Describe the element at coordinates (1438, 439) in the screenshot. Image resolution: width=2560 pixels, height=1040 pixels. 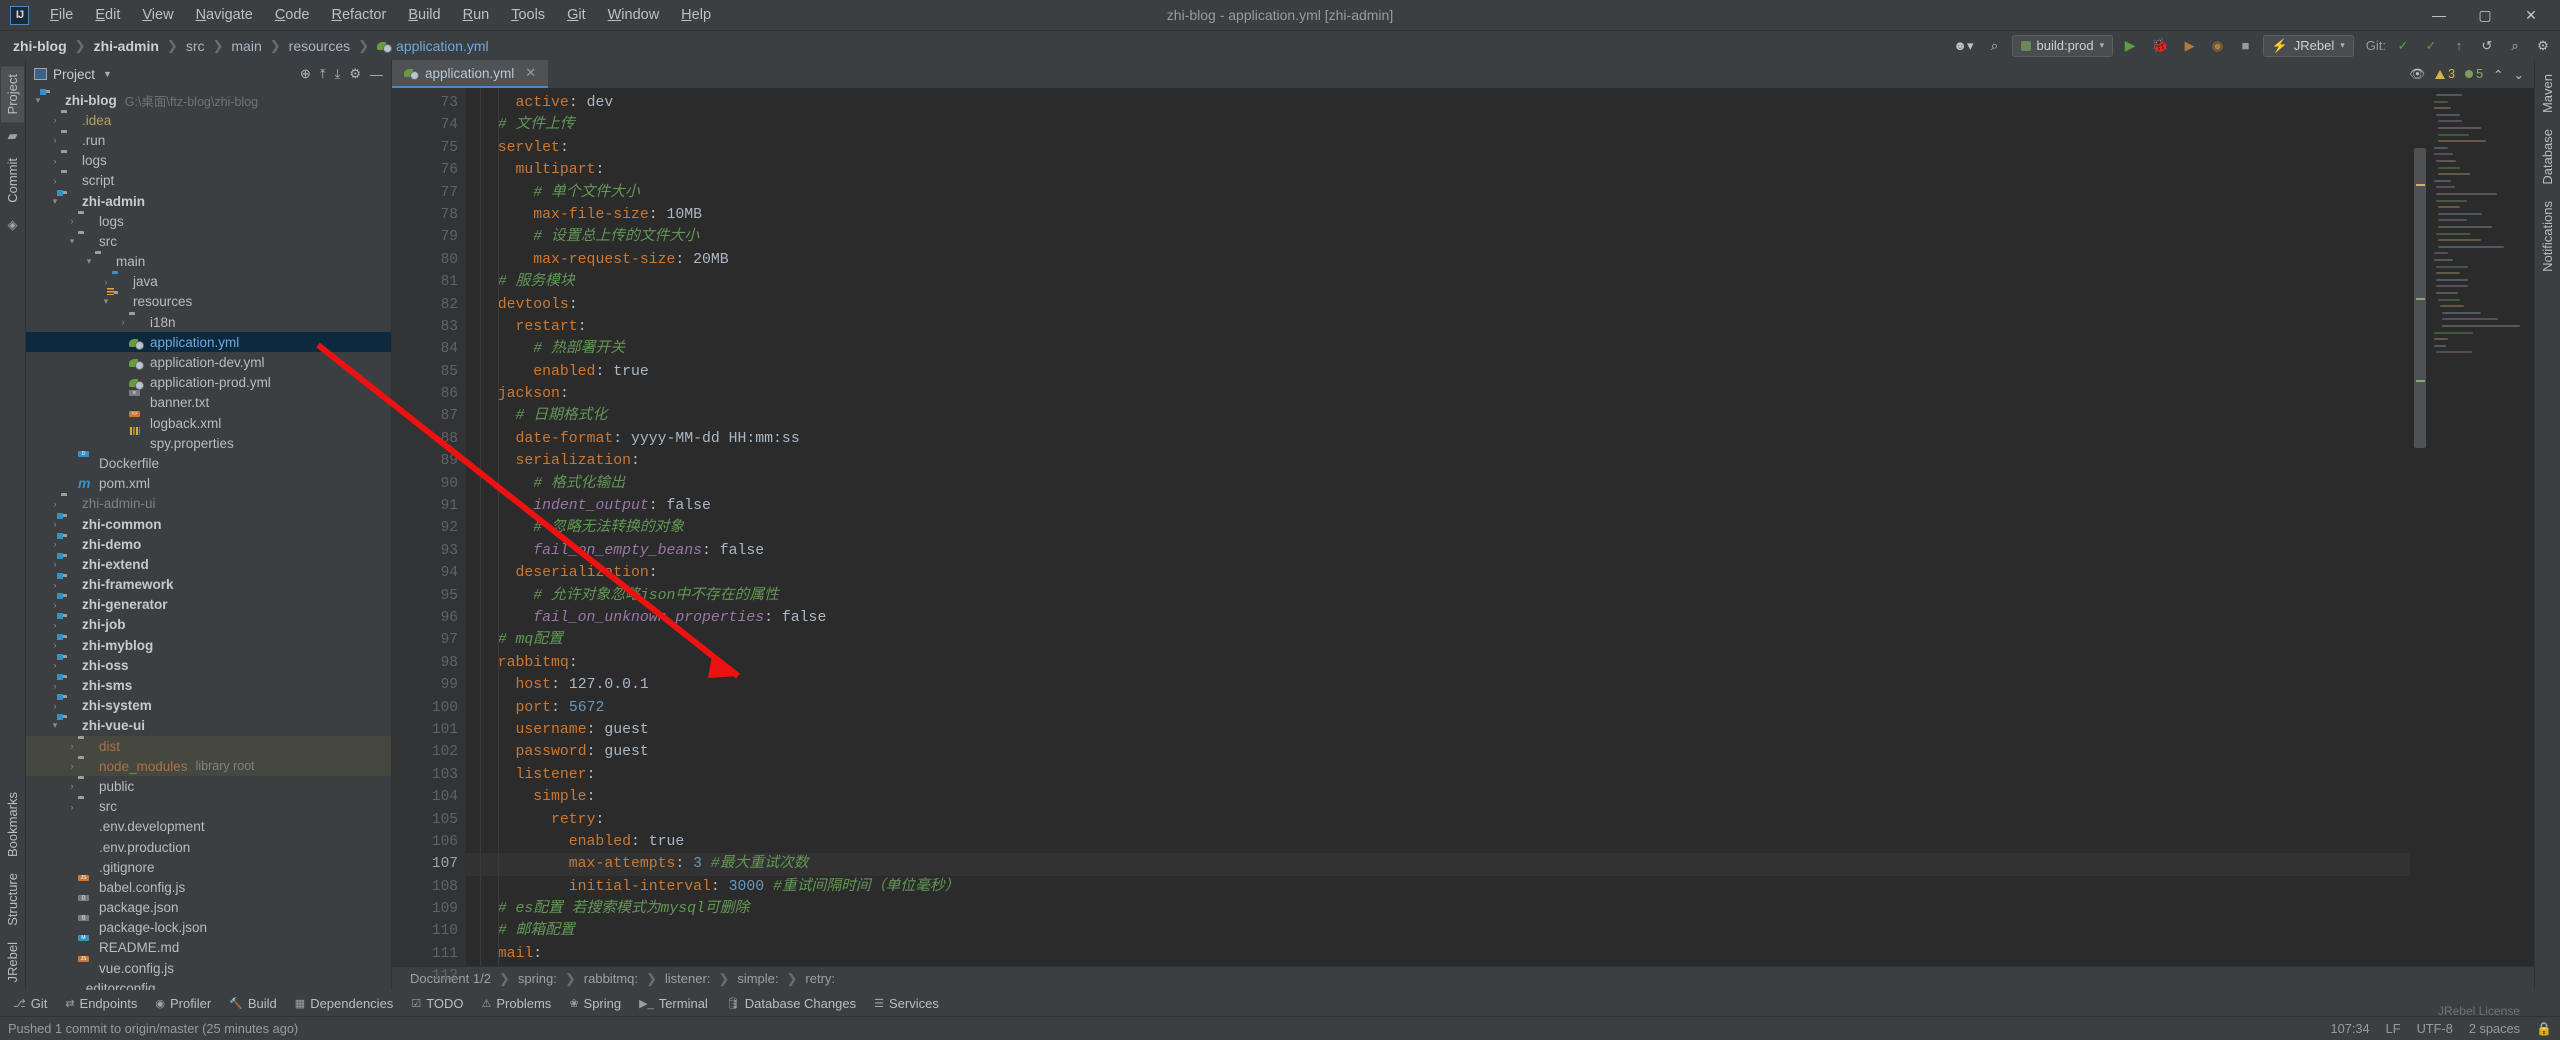
I see `code-line: date-format: yyyy-MM-dd HH:mm:ss` at that location.